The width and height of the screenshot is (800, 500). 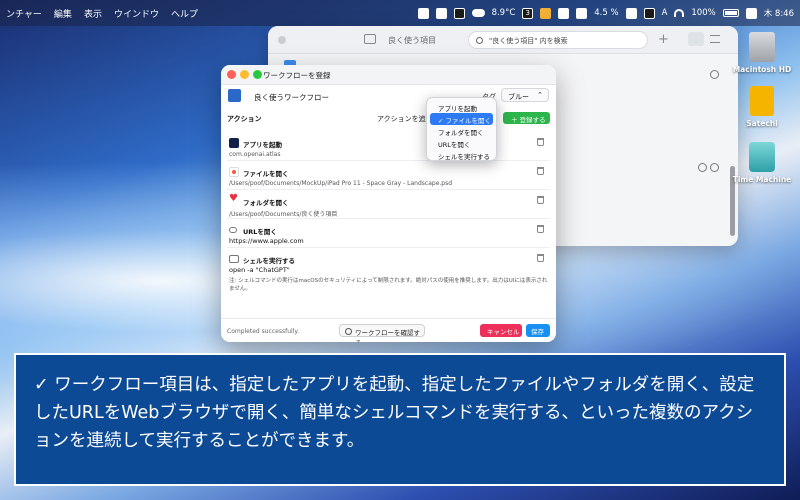 I want to click on badge-count: 3, so click(x=528, y=13).